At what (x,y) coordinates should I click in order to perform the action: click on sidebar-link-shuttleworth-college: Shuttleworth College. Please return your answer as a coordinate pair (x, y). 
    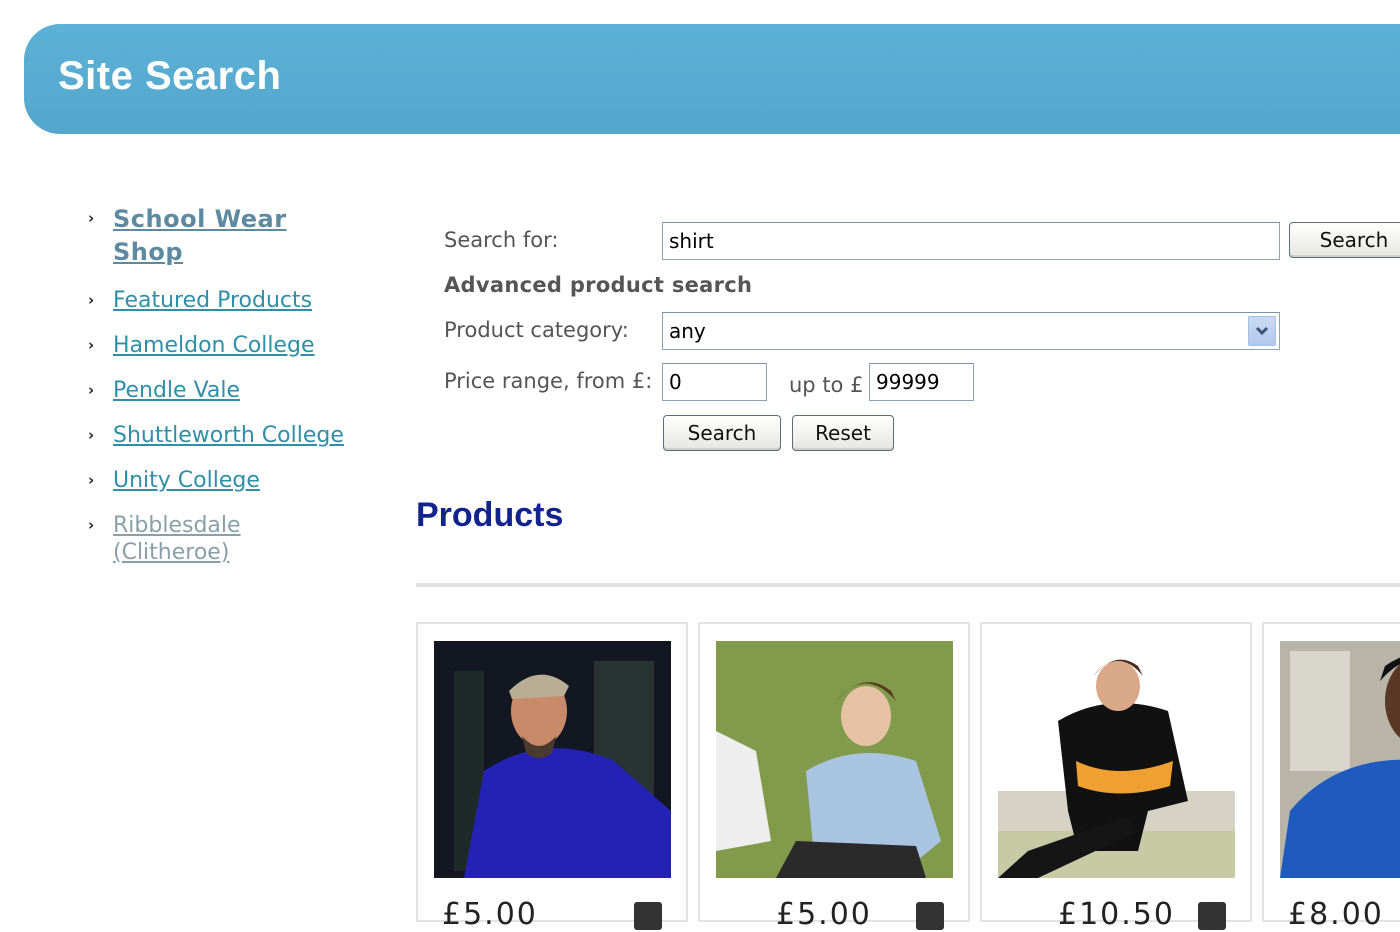
    Looking at the image, I should click on (228, 435).